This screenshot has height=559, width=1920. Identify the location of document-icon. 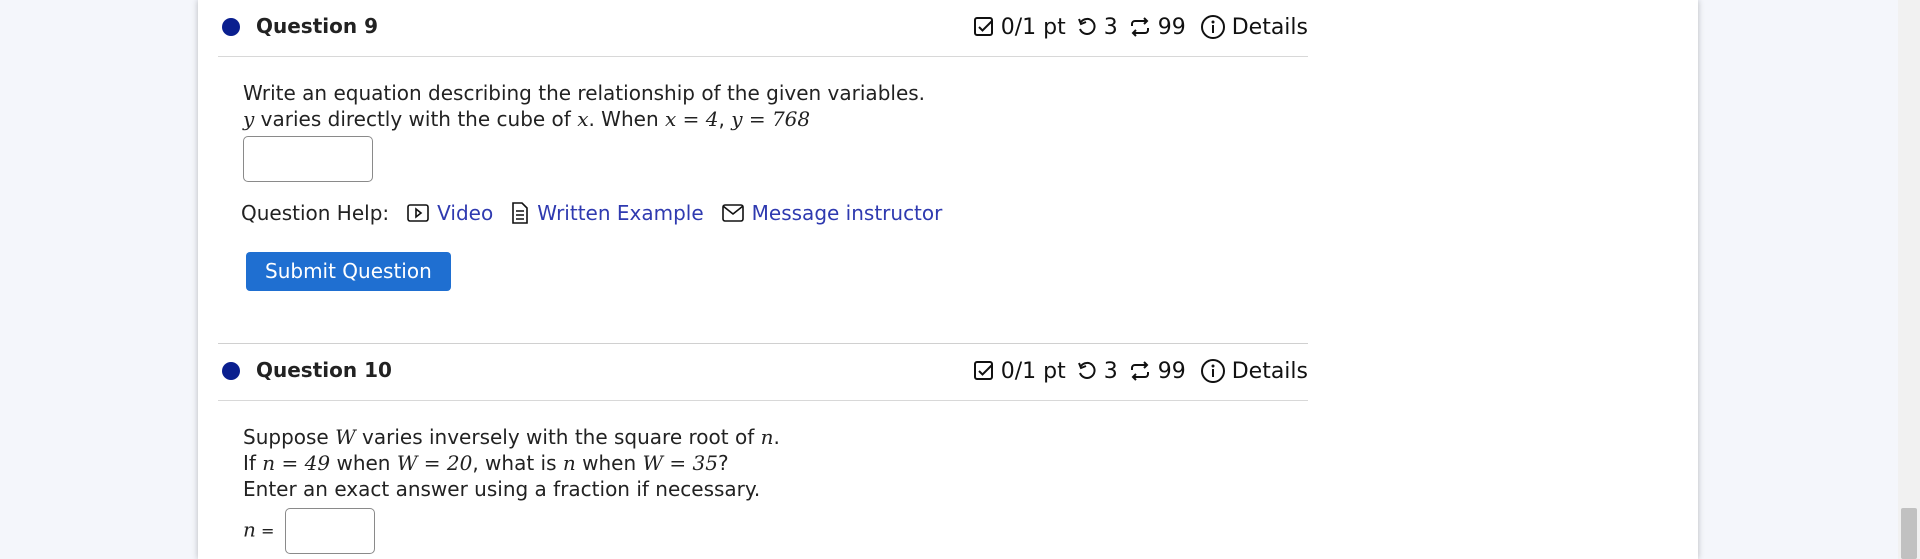
(520, 213).